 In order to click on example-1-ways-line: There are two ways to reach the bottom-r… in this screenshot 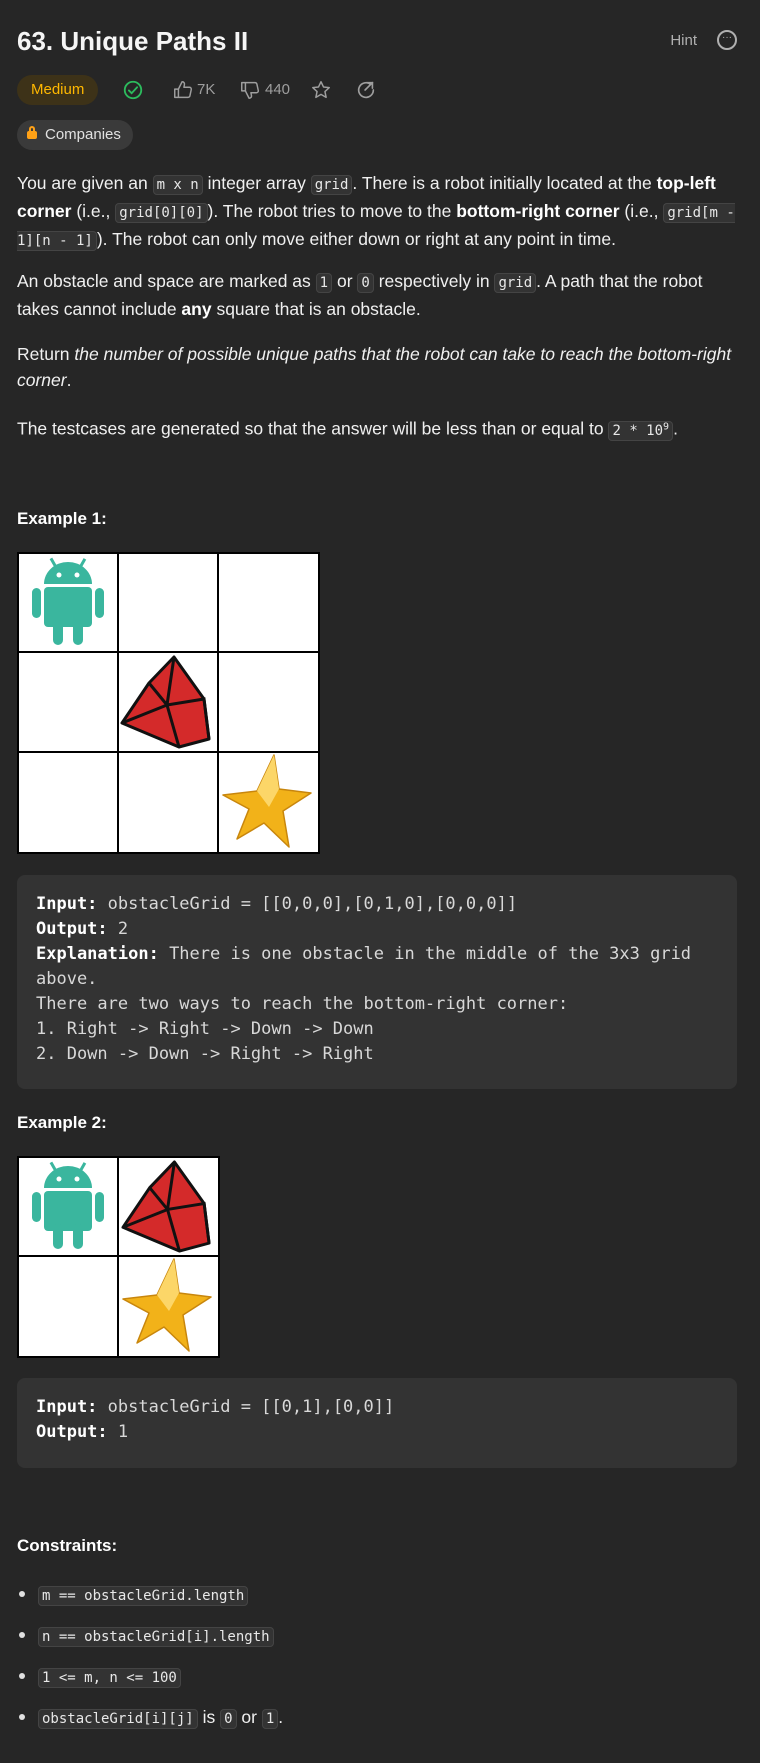, I will do `click(302, 1004)`.